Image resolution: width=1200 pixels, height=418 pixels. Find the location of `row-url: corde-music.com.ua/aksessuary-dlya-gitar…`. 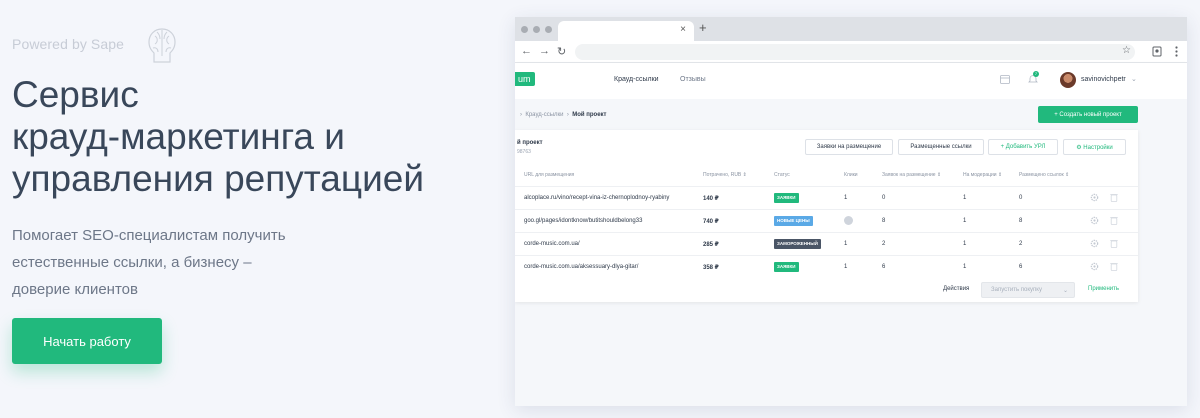

row-url: corde-music.com.ua/aksessuary-dlya-gitar… is located at coordinates (581, 267).